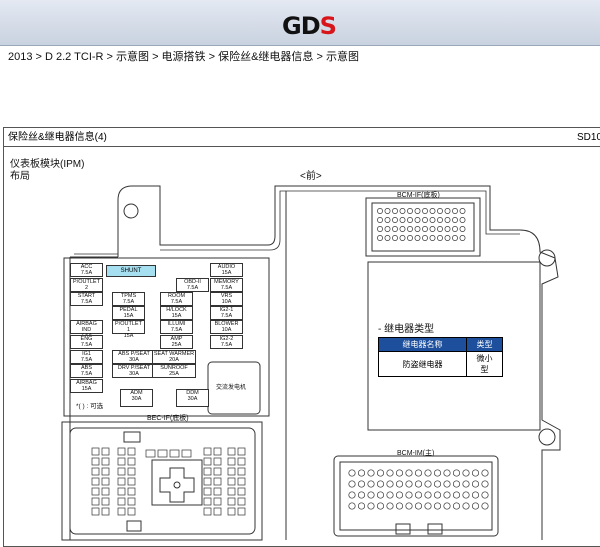 This screenshot has height=547, width=600. What do you see at coordinates (134, 374) in the screenshot?
I see `fuse-amp: 30A` at bounding box center [134, 374].